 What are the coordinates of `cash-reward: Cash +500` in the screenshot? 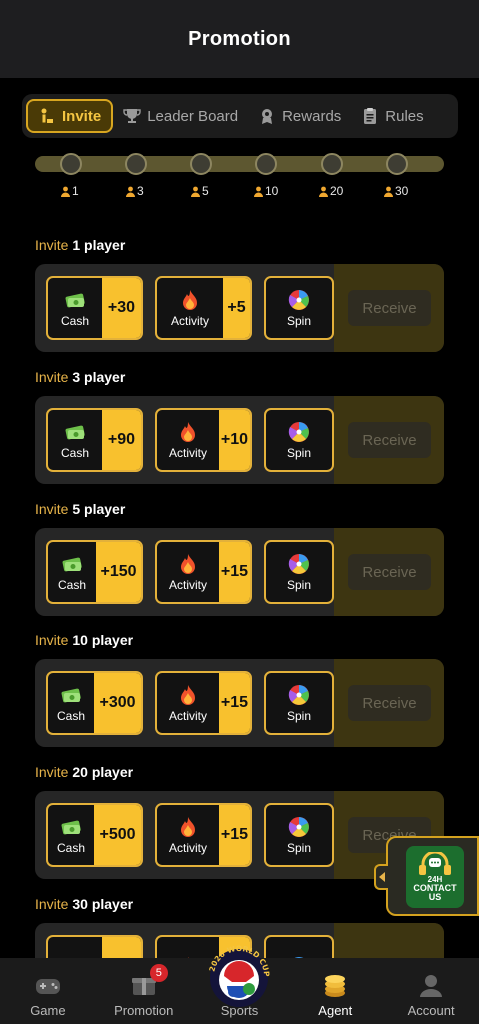 It's located at (94, 835).